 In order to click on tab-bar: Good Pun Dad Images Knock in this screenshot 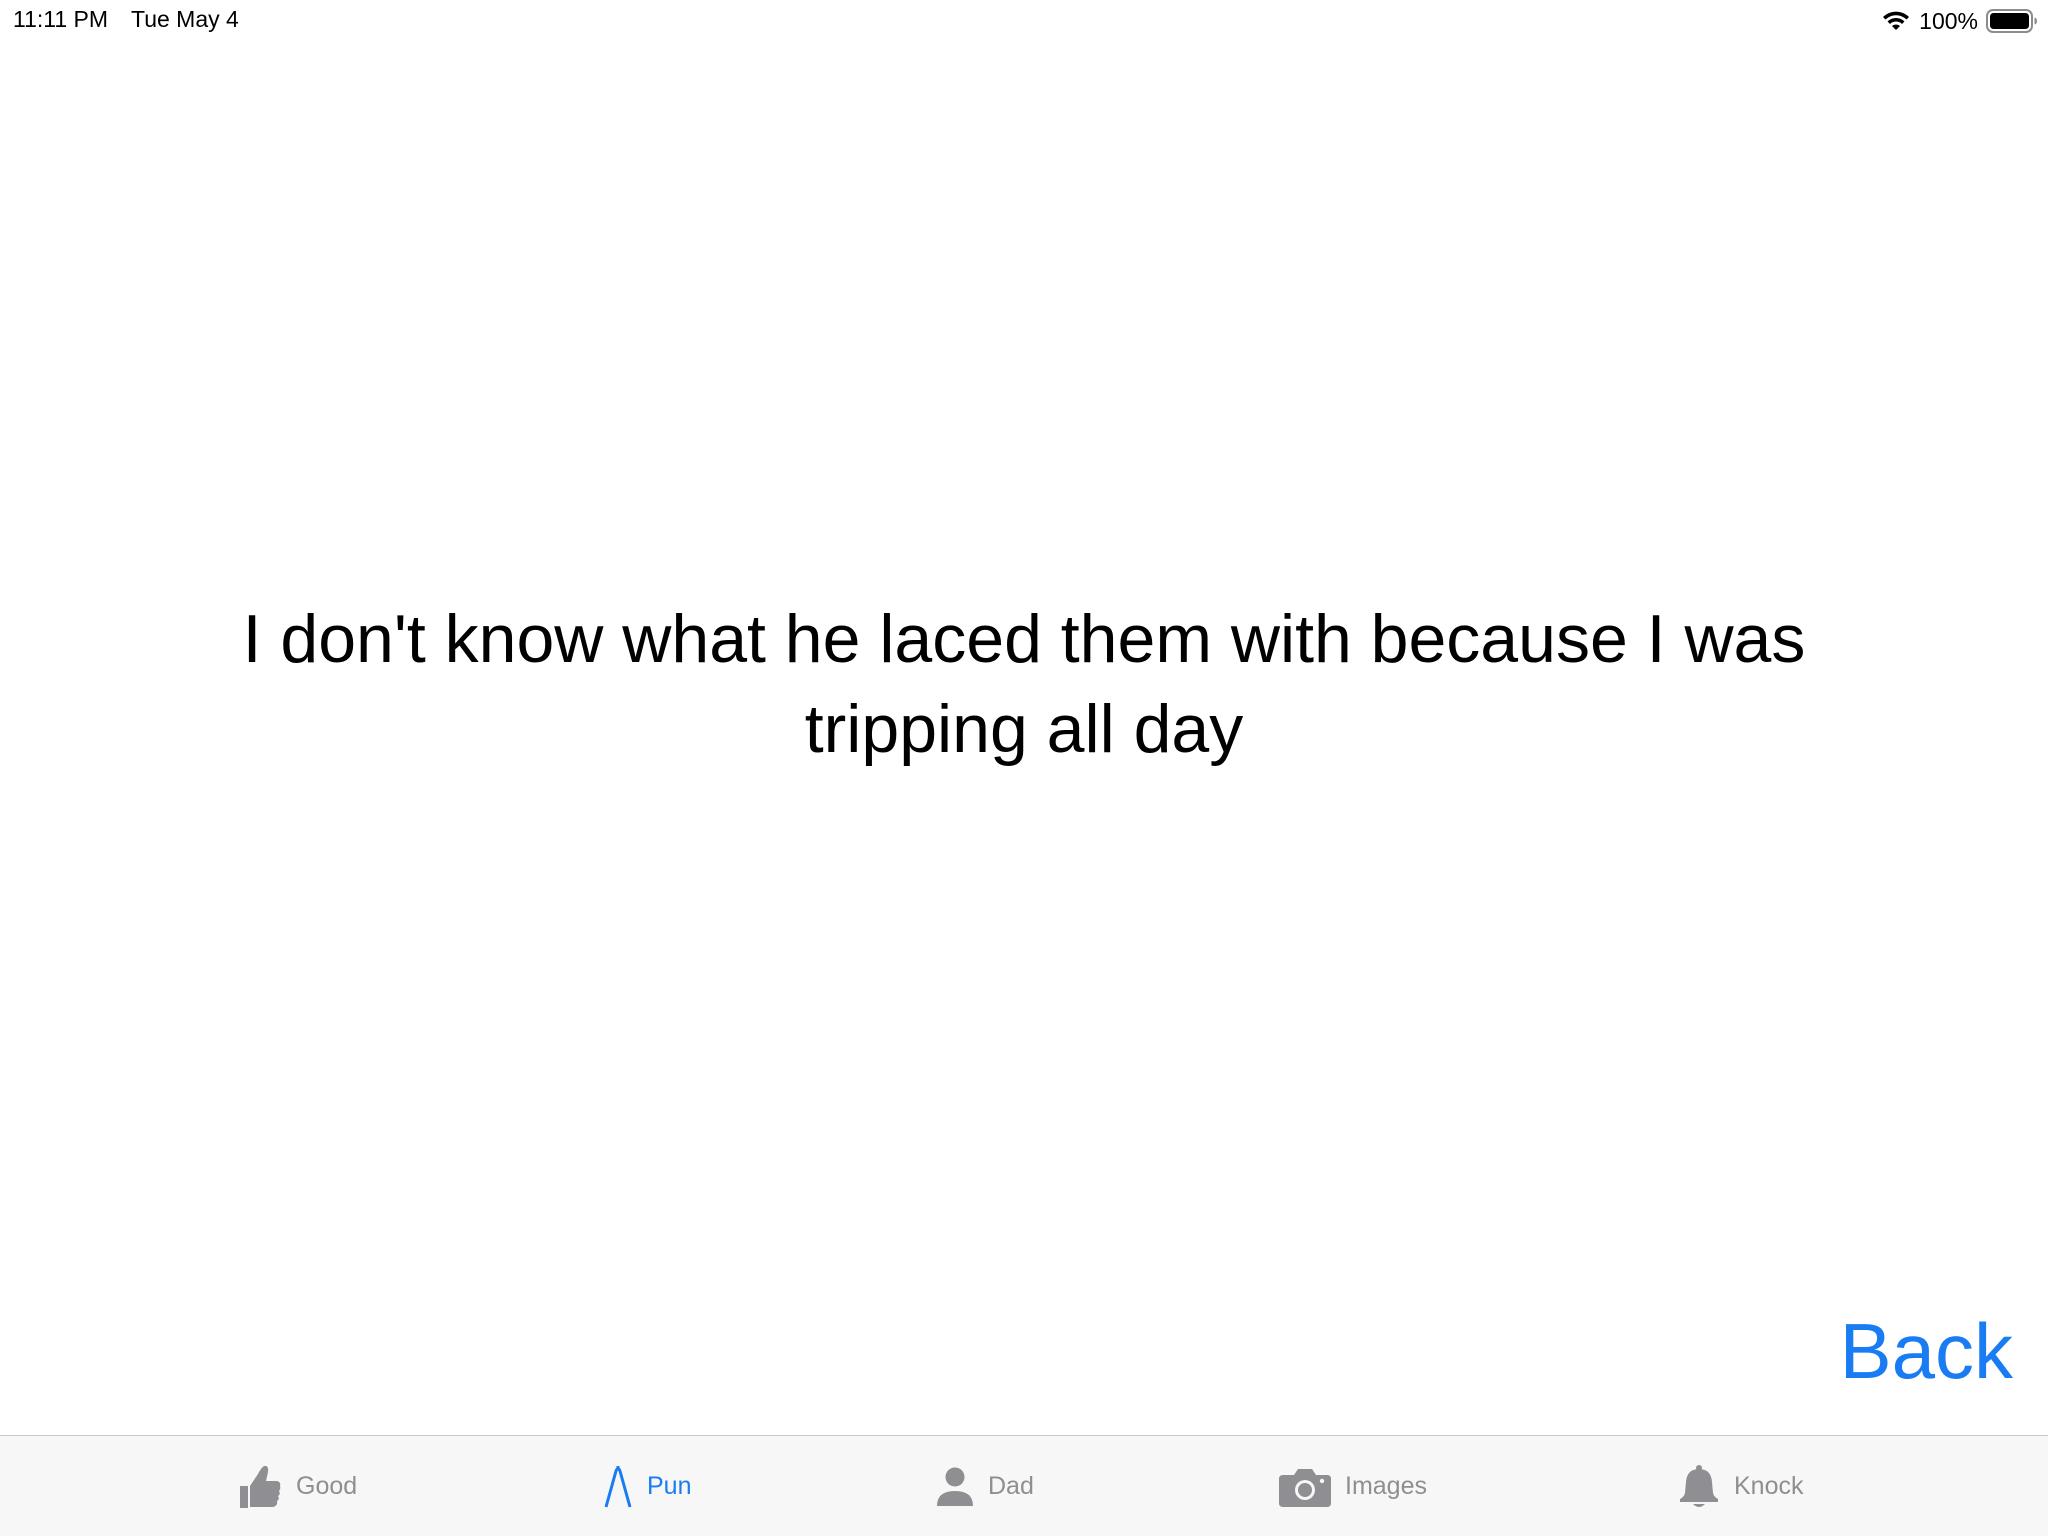, I will do `click(1024, 1485)`.